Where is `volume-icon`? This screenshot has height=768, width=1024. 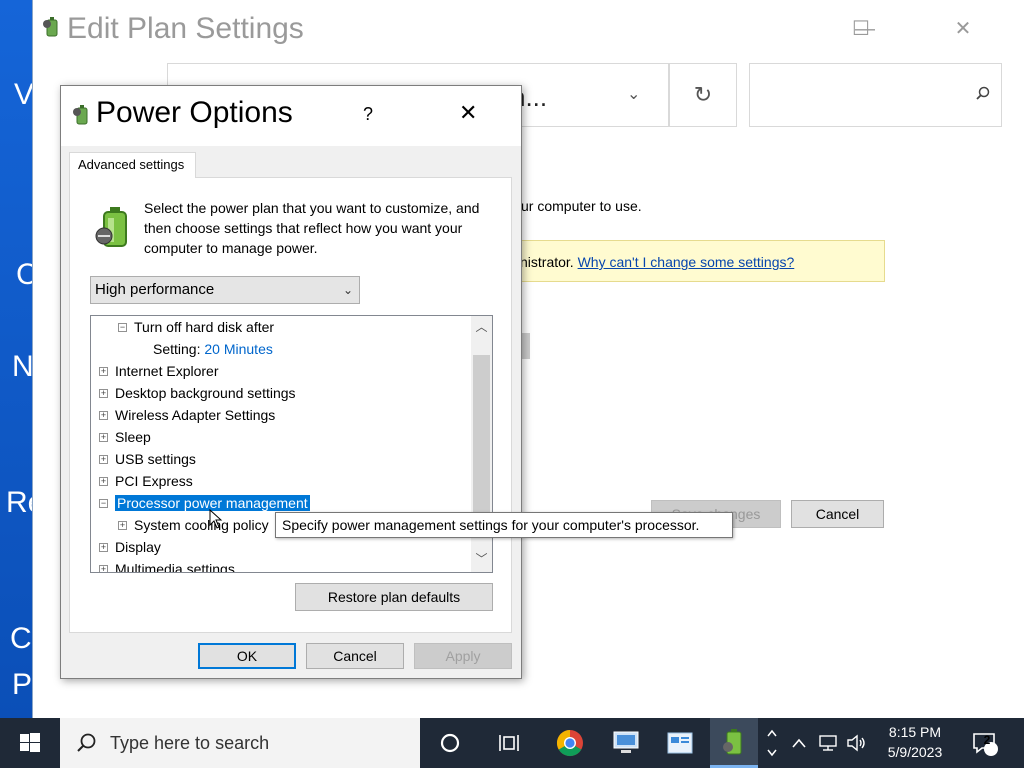
volume-icon is located at coordinates (856, 743).